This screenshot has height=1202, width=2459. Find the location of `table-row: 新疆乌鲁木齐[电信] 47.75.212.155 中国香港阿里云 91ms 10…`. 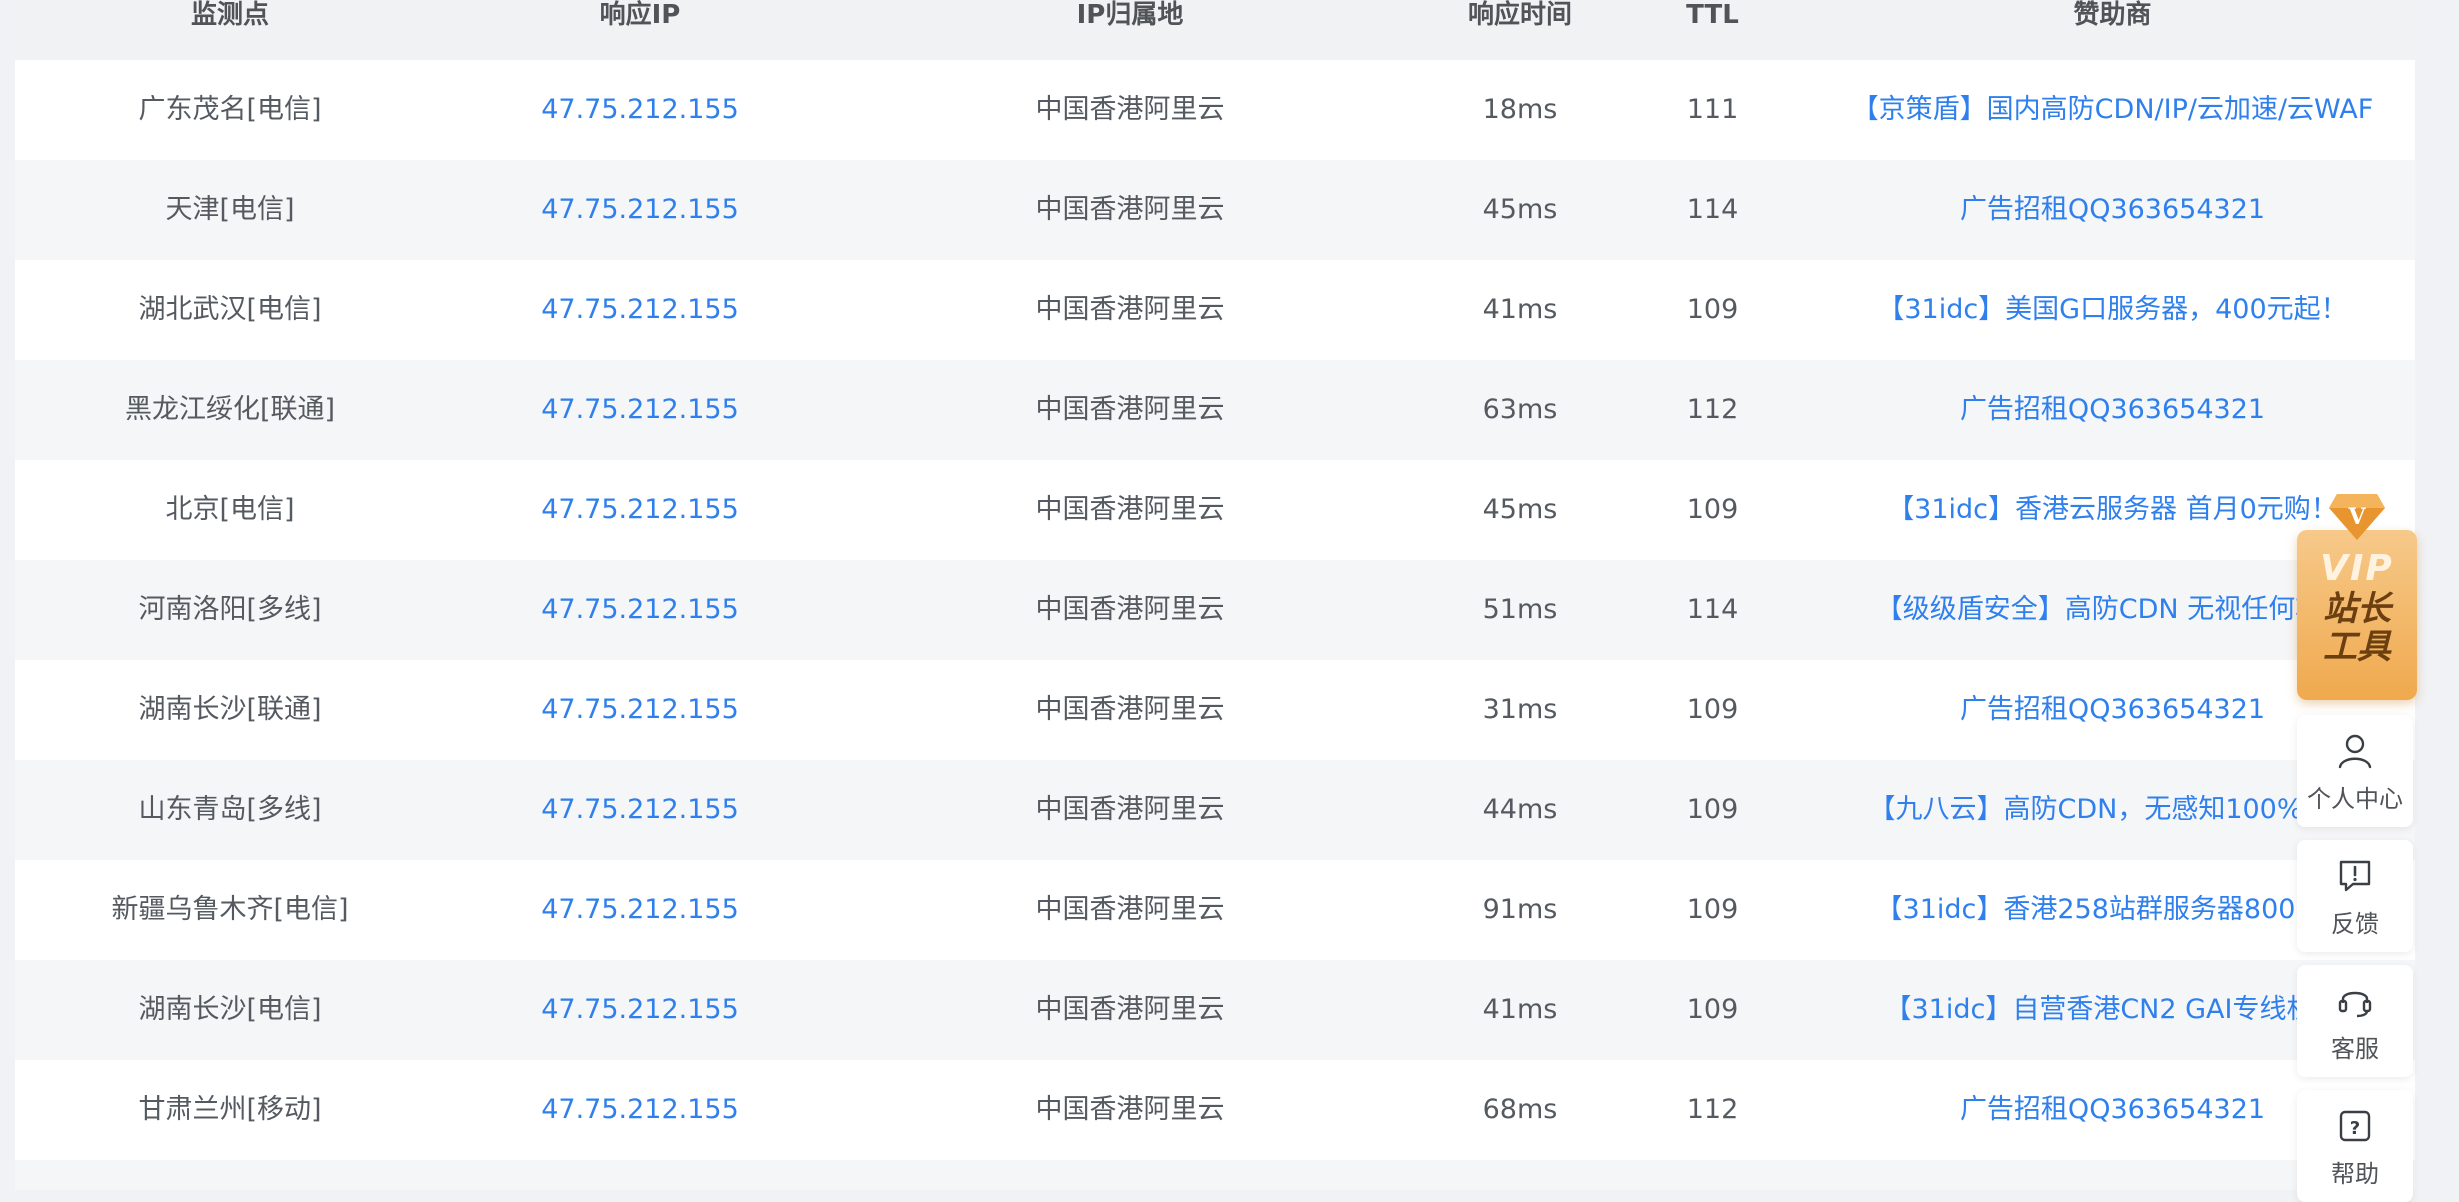

table-row: 新疆乌鲁木齐[电信] 47.75.212.155 中国香港阿里云 91ms 10… is located at coordinates (1215, 910).